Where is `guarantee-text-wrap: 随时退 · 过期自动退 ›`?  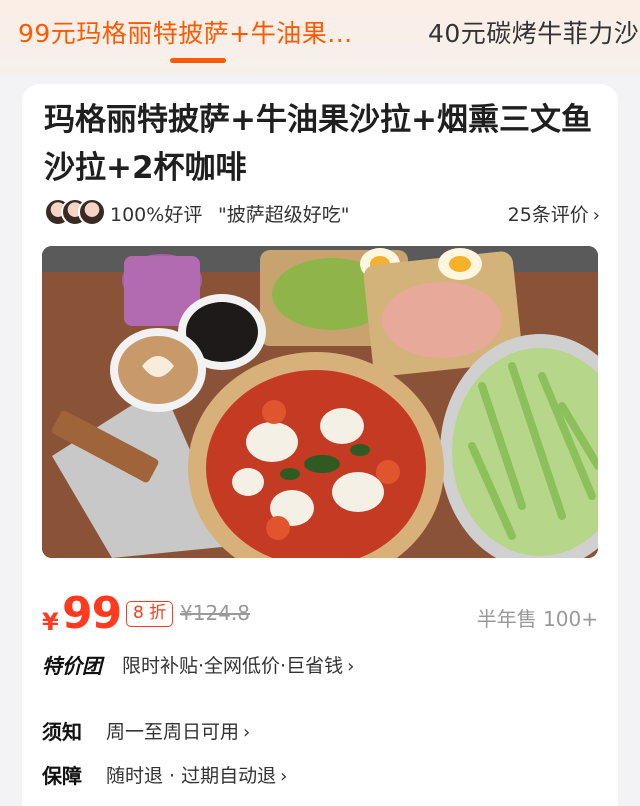 guarantee-text-wrap: 随时退 · 过期自动退 › is located at coordinates (196, 774).